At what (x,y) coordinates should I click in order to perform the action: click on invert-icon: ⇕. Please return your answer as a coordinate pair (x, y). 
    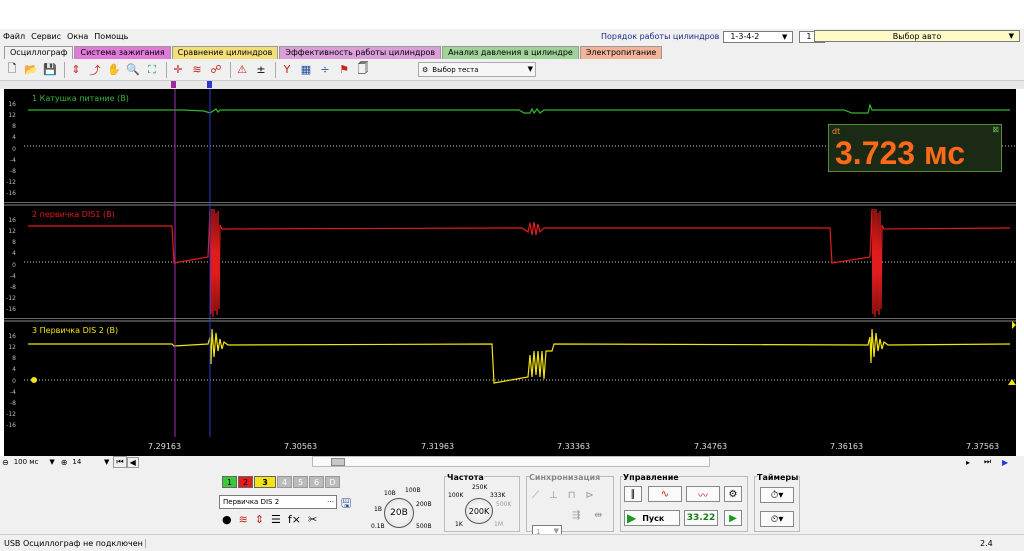
    Looking at the image, I should click on (259, 519).